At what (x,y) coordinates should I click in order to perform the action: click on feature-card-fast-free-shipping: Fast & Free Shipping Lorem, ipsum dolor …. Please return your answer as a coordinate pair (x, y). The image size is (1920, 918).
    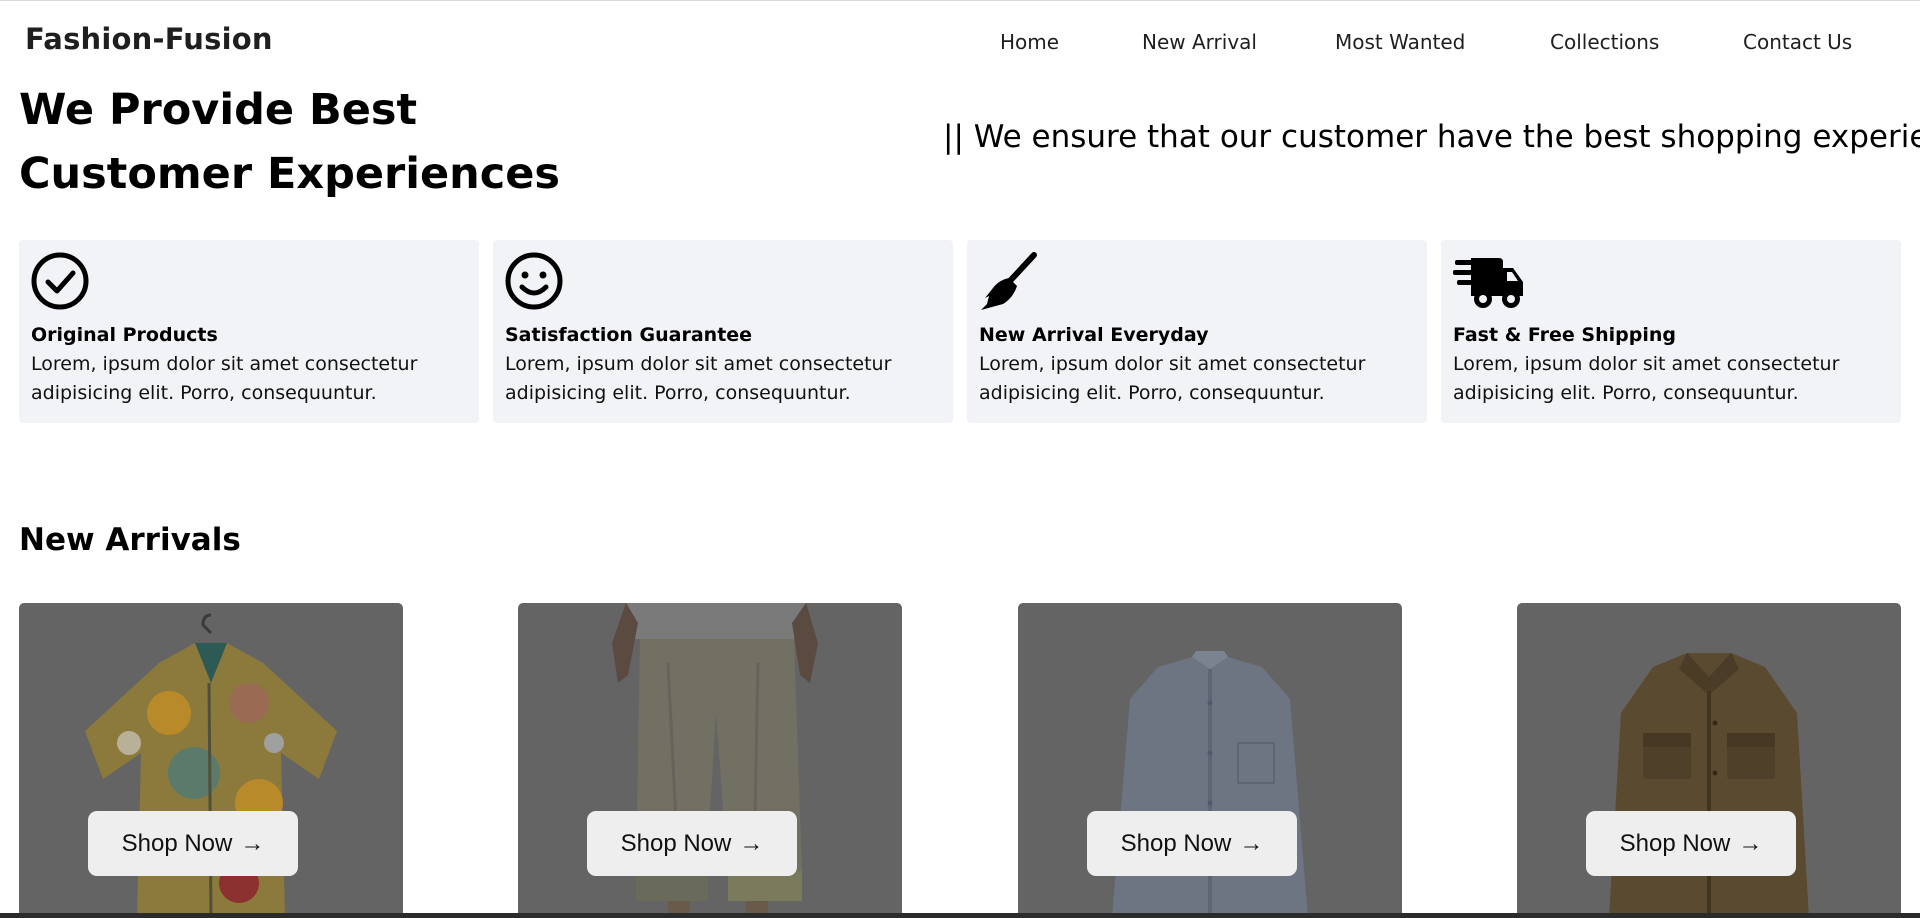
    Looking at the image, I should click on (1671, 331).